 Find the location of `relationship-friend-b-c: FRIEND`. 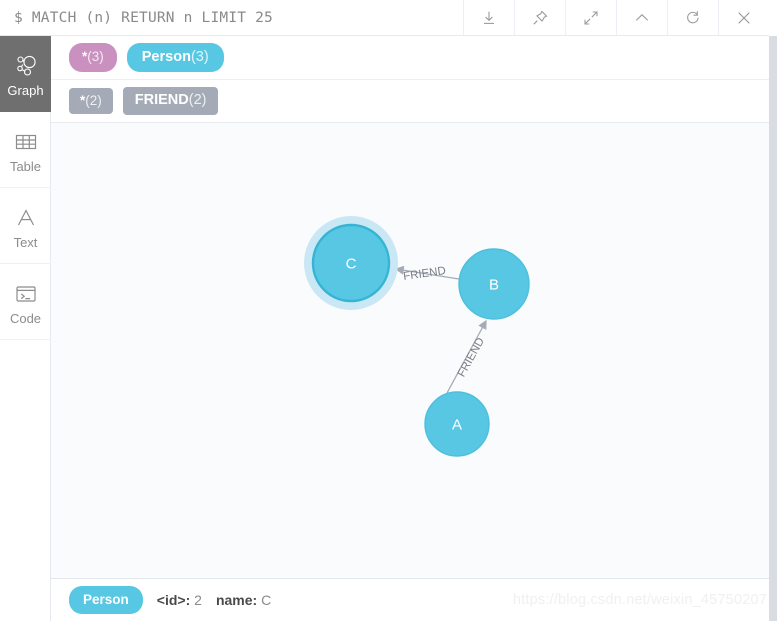

relationship-friend-b-c: FRIEND is located at coordinates (427, 274).